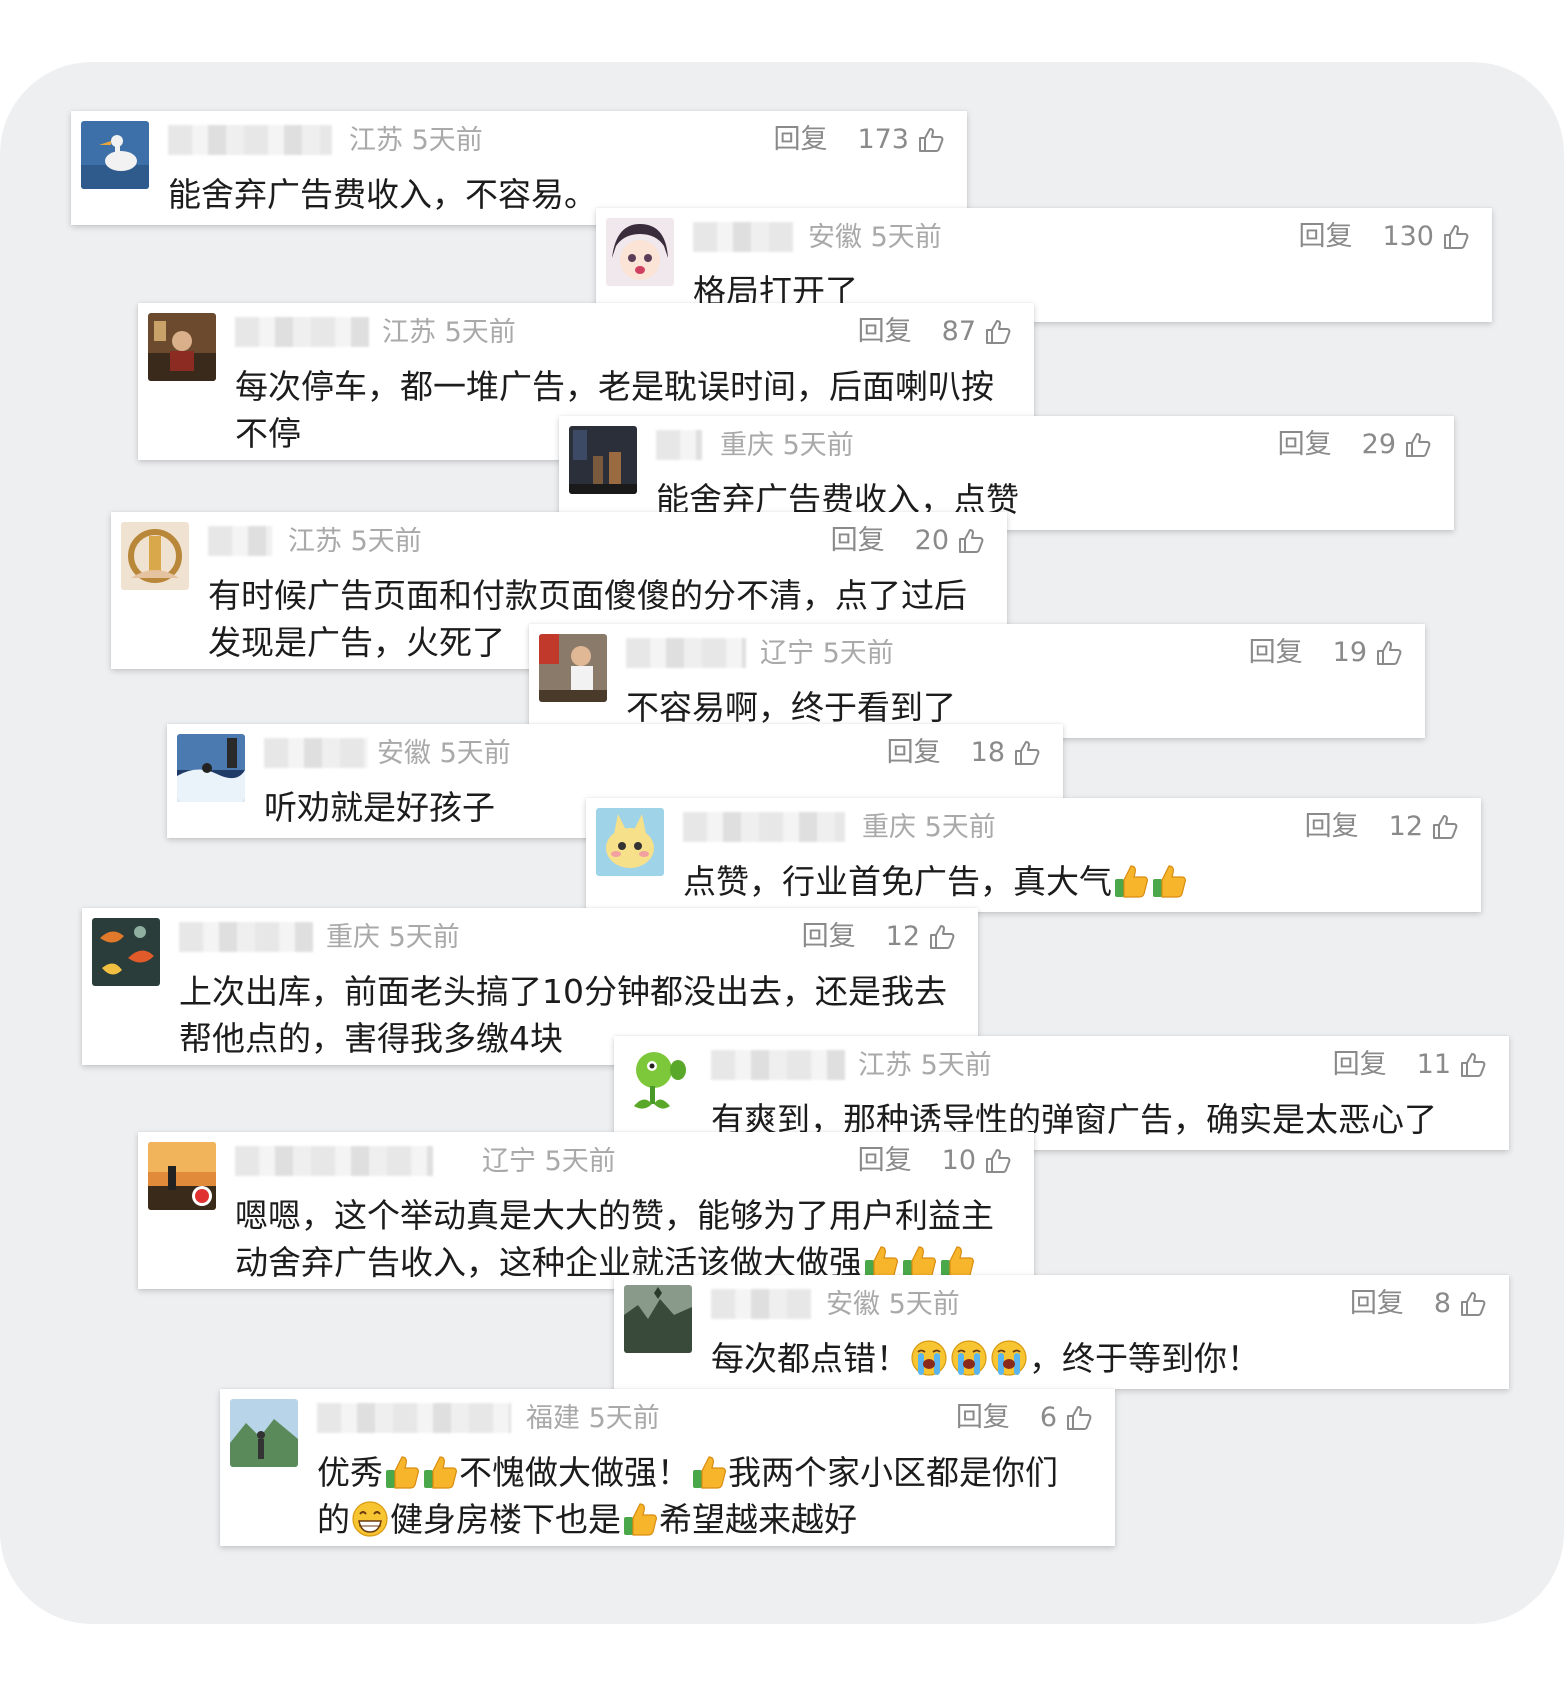  I want to click on comment-text: 点赞，行业首免广告，真大气, so click(935, 881).